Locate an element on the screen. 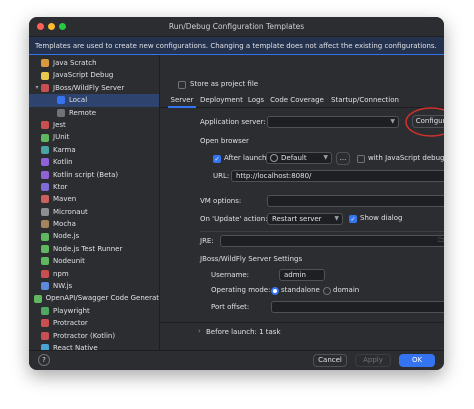  store-as-project-file-checkbox is located at coordinates (182, 85).